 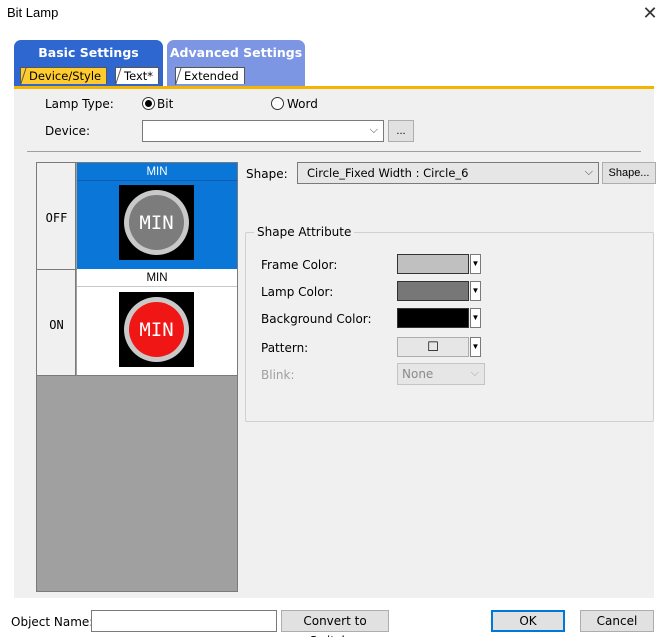 I want to click on lamp-preview-on: MIN, so click(x=156, y=329).